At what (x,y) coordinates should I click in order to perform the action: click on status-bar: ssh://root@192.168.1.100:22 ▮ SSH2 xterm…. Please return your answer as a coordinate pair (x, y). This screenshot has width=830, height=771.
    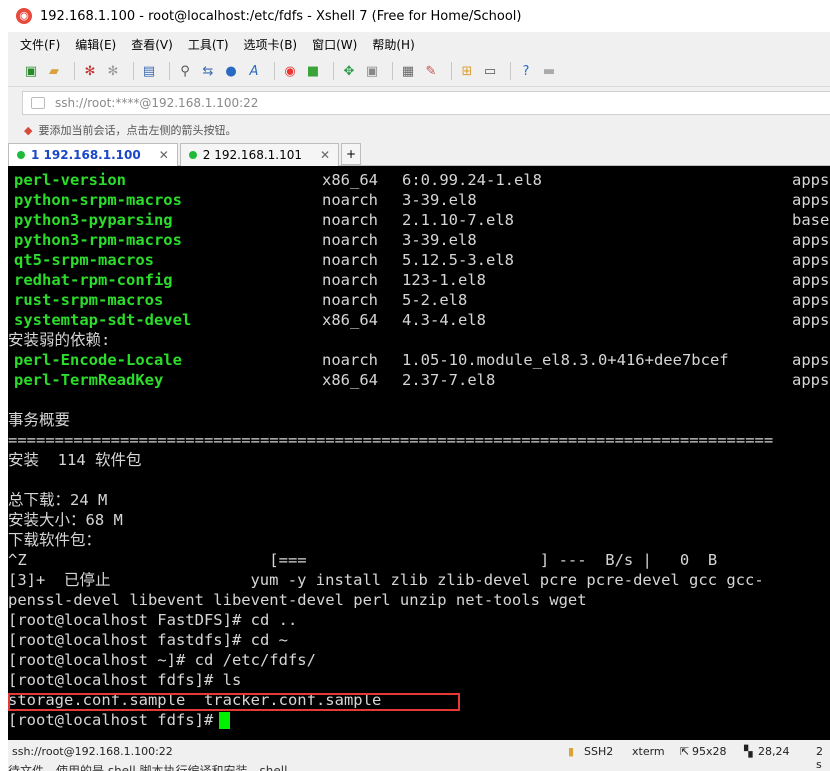
    Looking at the image, I should click on (419, 755).